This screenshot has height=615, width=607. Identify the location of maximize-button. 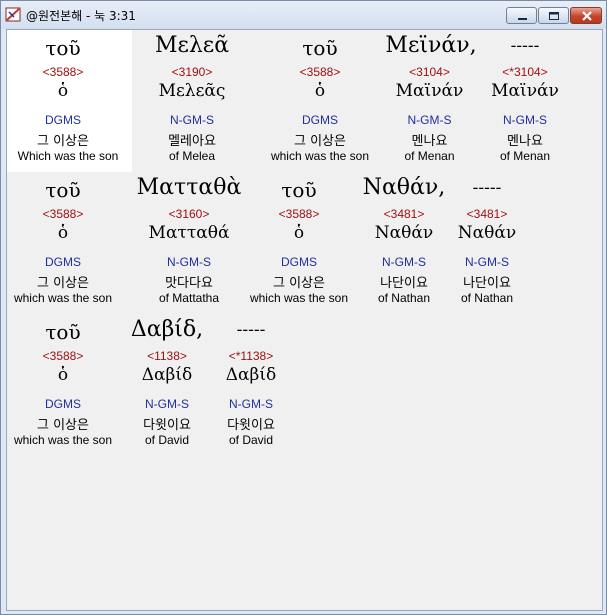
(553, 15).